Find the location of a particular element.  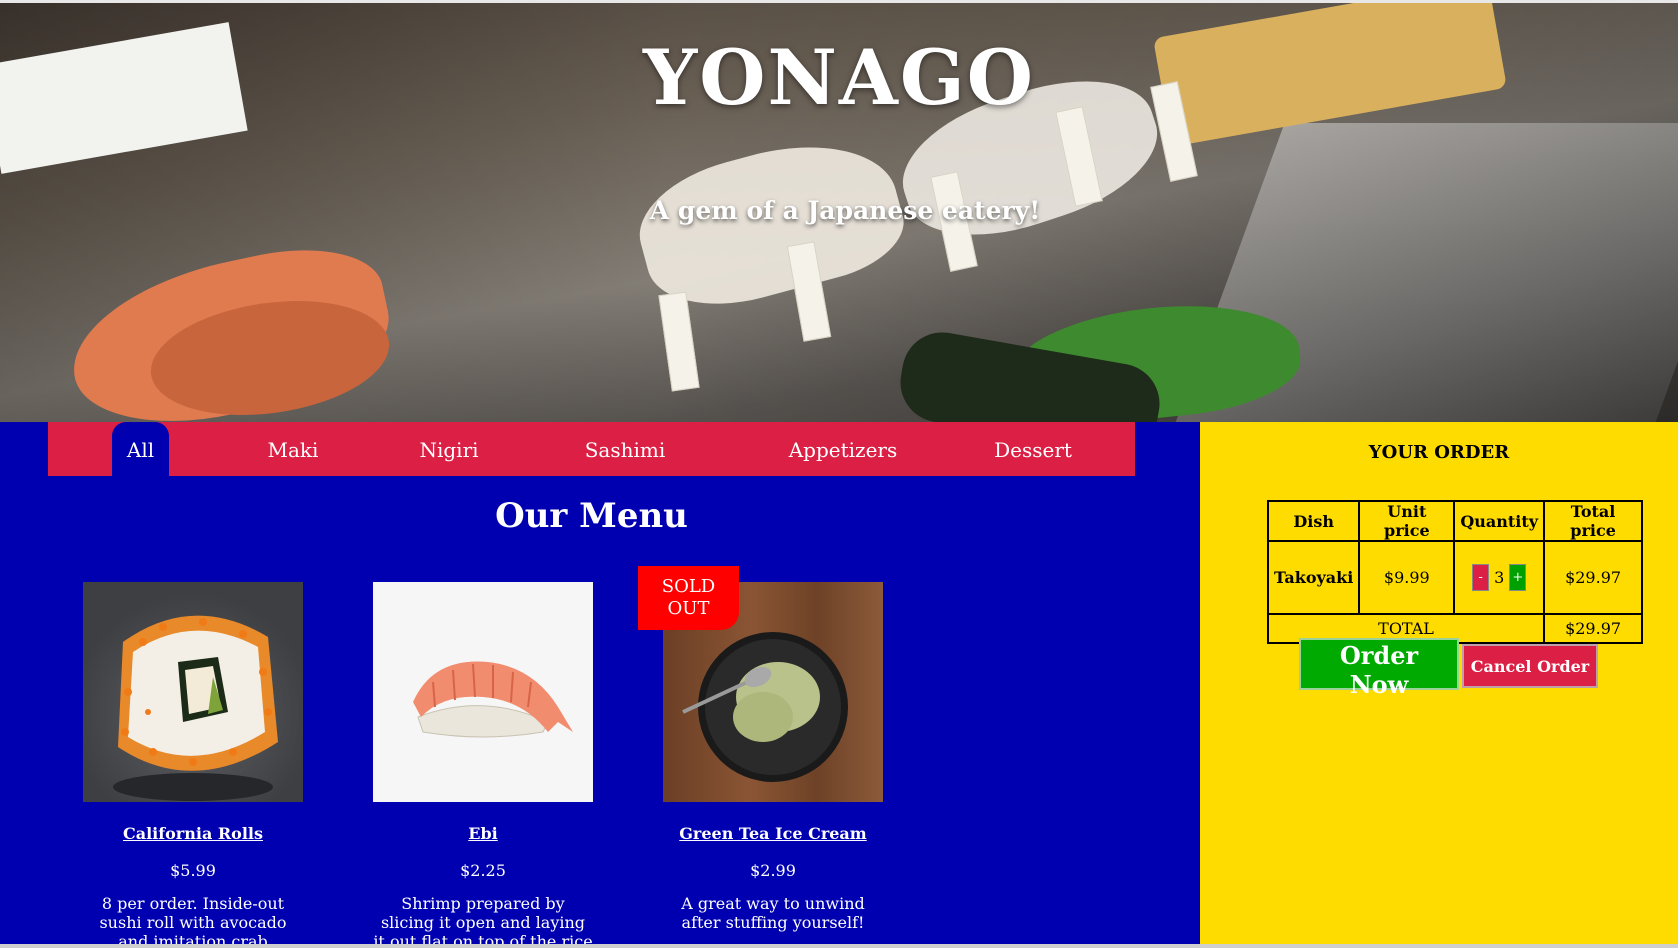

quantity-stepper: -3 + is located at coordinates (1499, 577).